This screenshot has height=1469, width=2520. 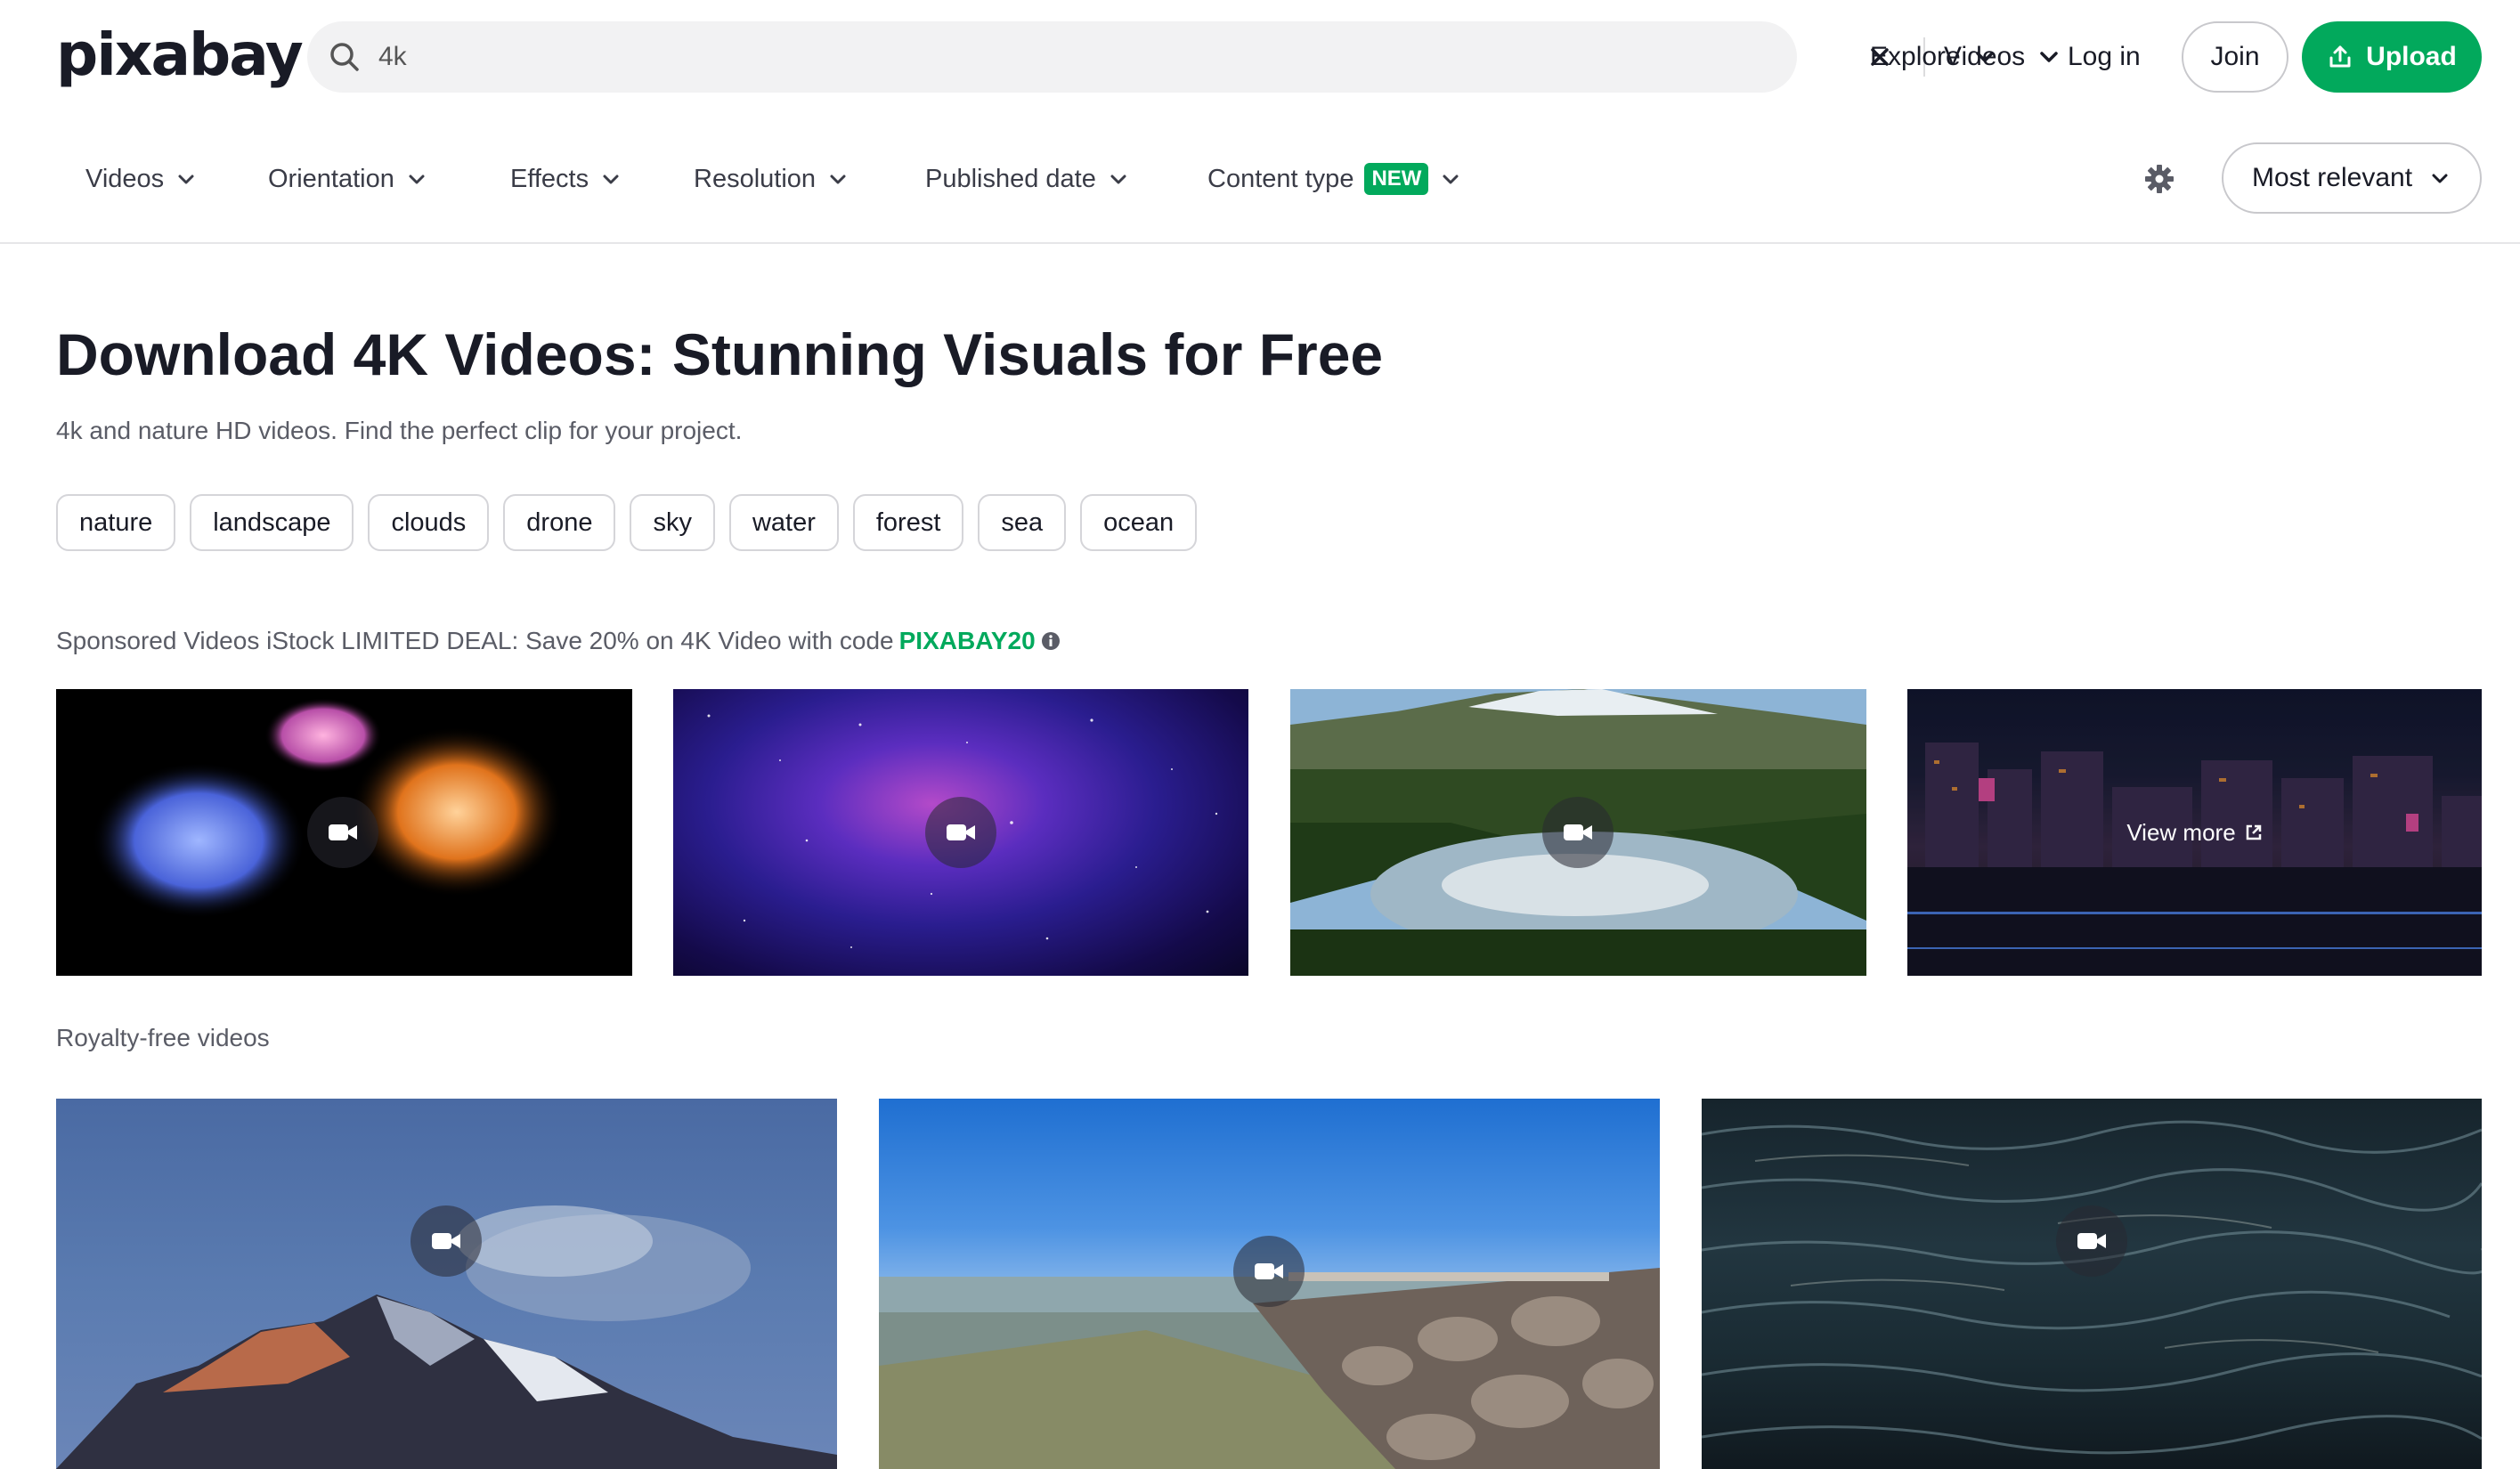 I want to click on section-heading: Royalty-free videos, so click(x=163, y=1037).